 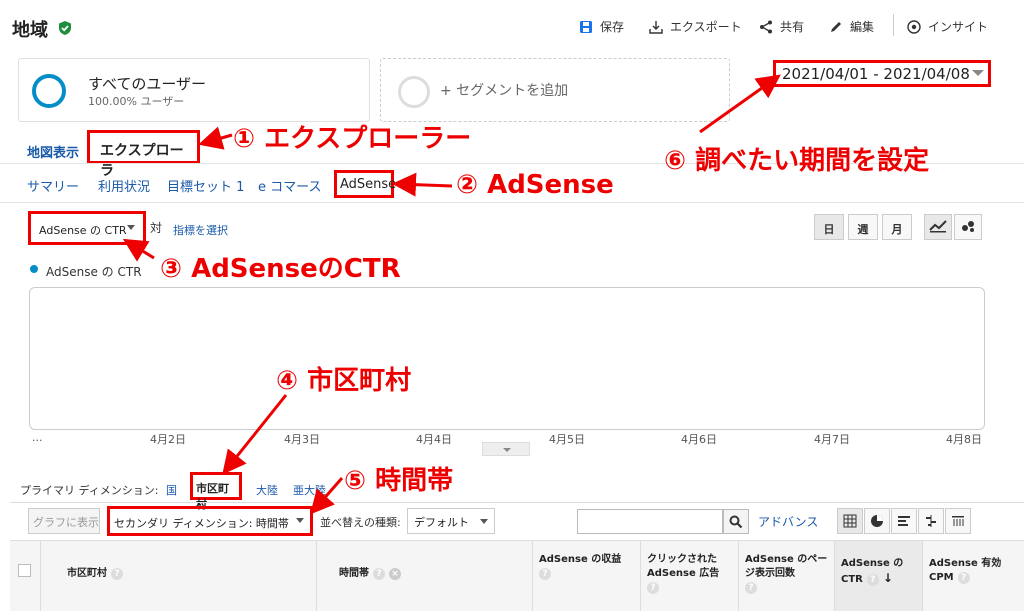 I want to click on annotation-city: ④ 市区町村, so click(x=344, y=381).